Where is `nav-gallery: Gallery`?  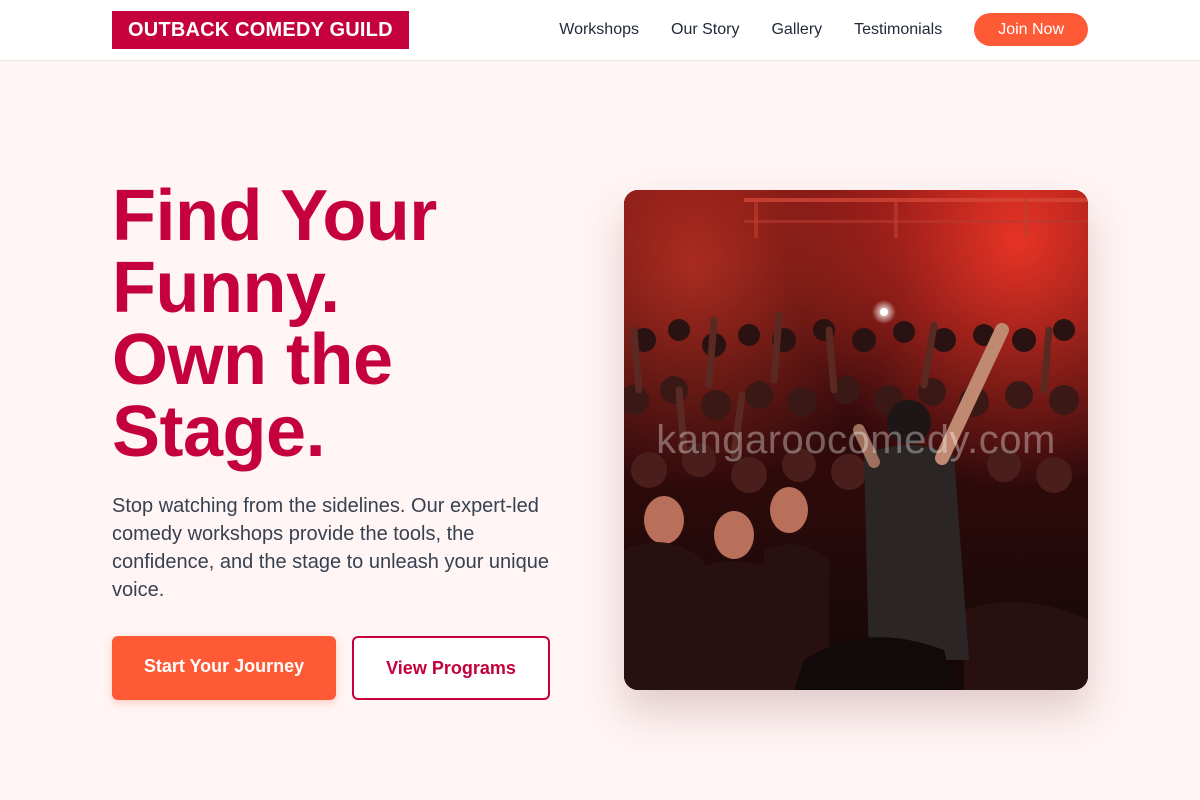
nav-gallery: Gallery is located at coordinates (796, 30).